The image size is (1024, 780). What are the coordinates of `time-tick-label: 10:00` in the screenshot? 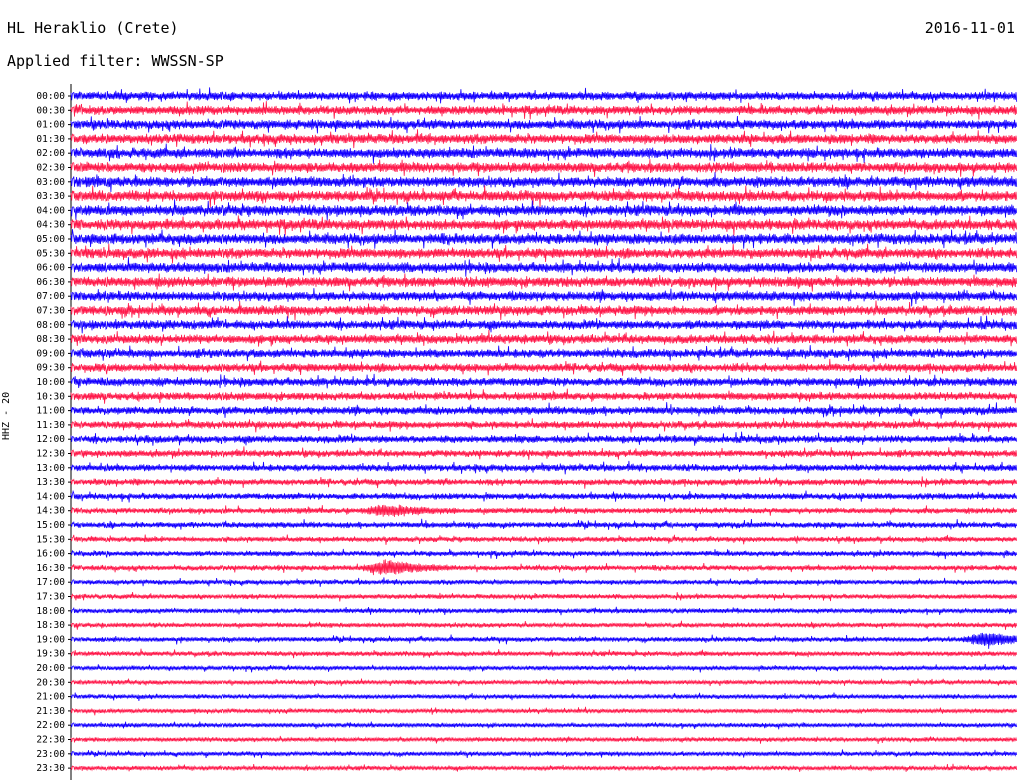 It's located at (50, 382).